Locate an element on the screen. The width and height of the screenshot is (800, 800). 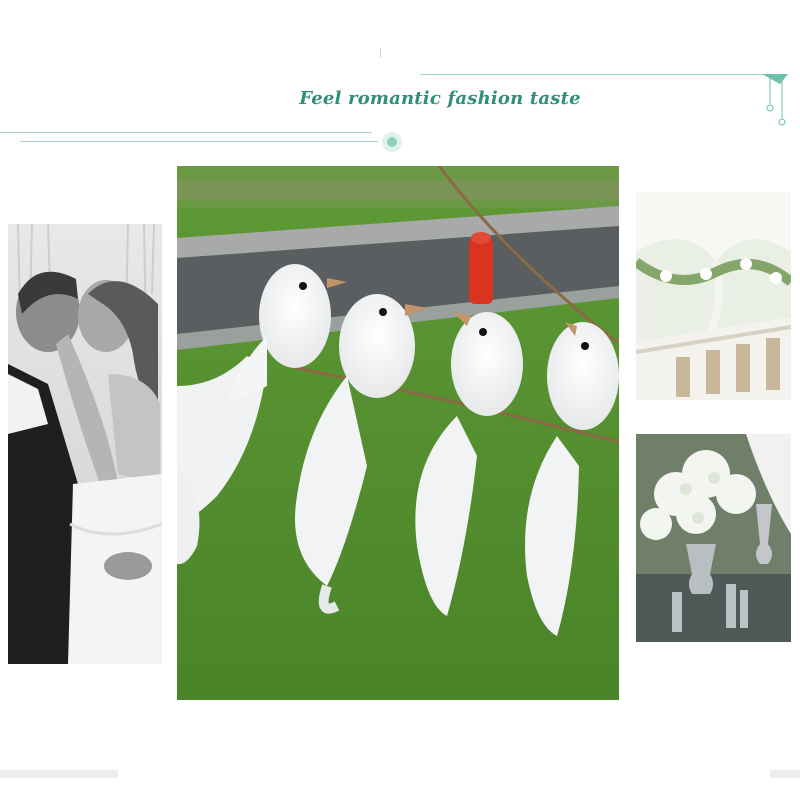
footer-divider is located at coordinates (400, 774).